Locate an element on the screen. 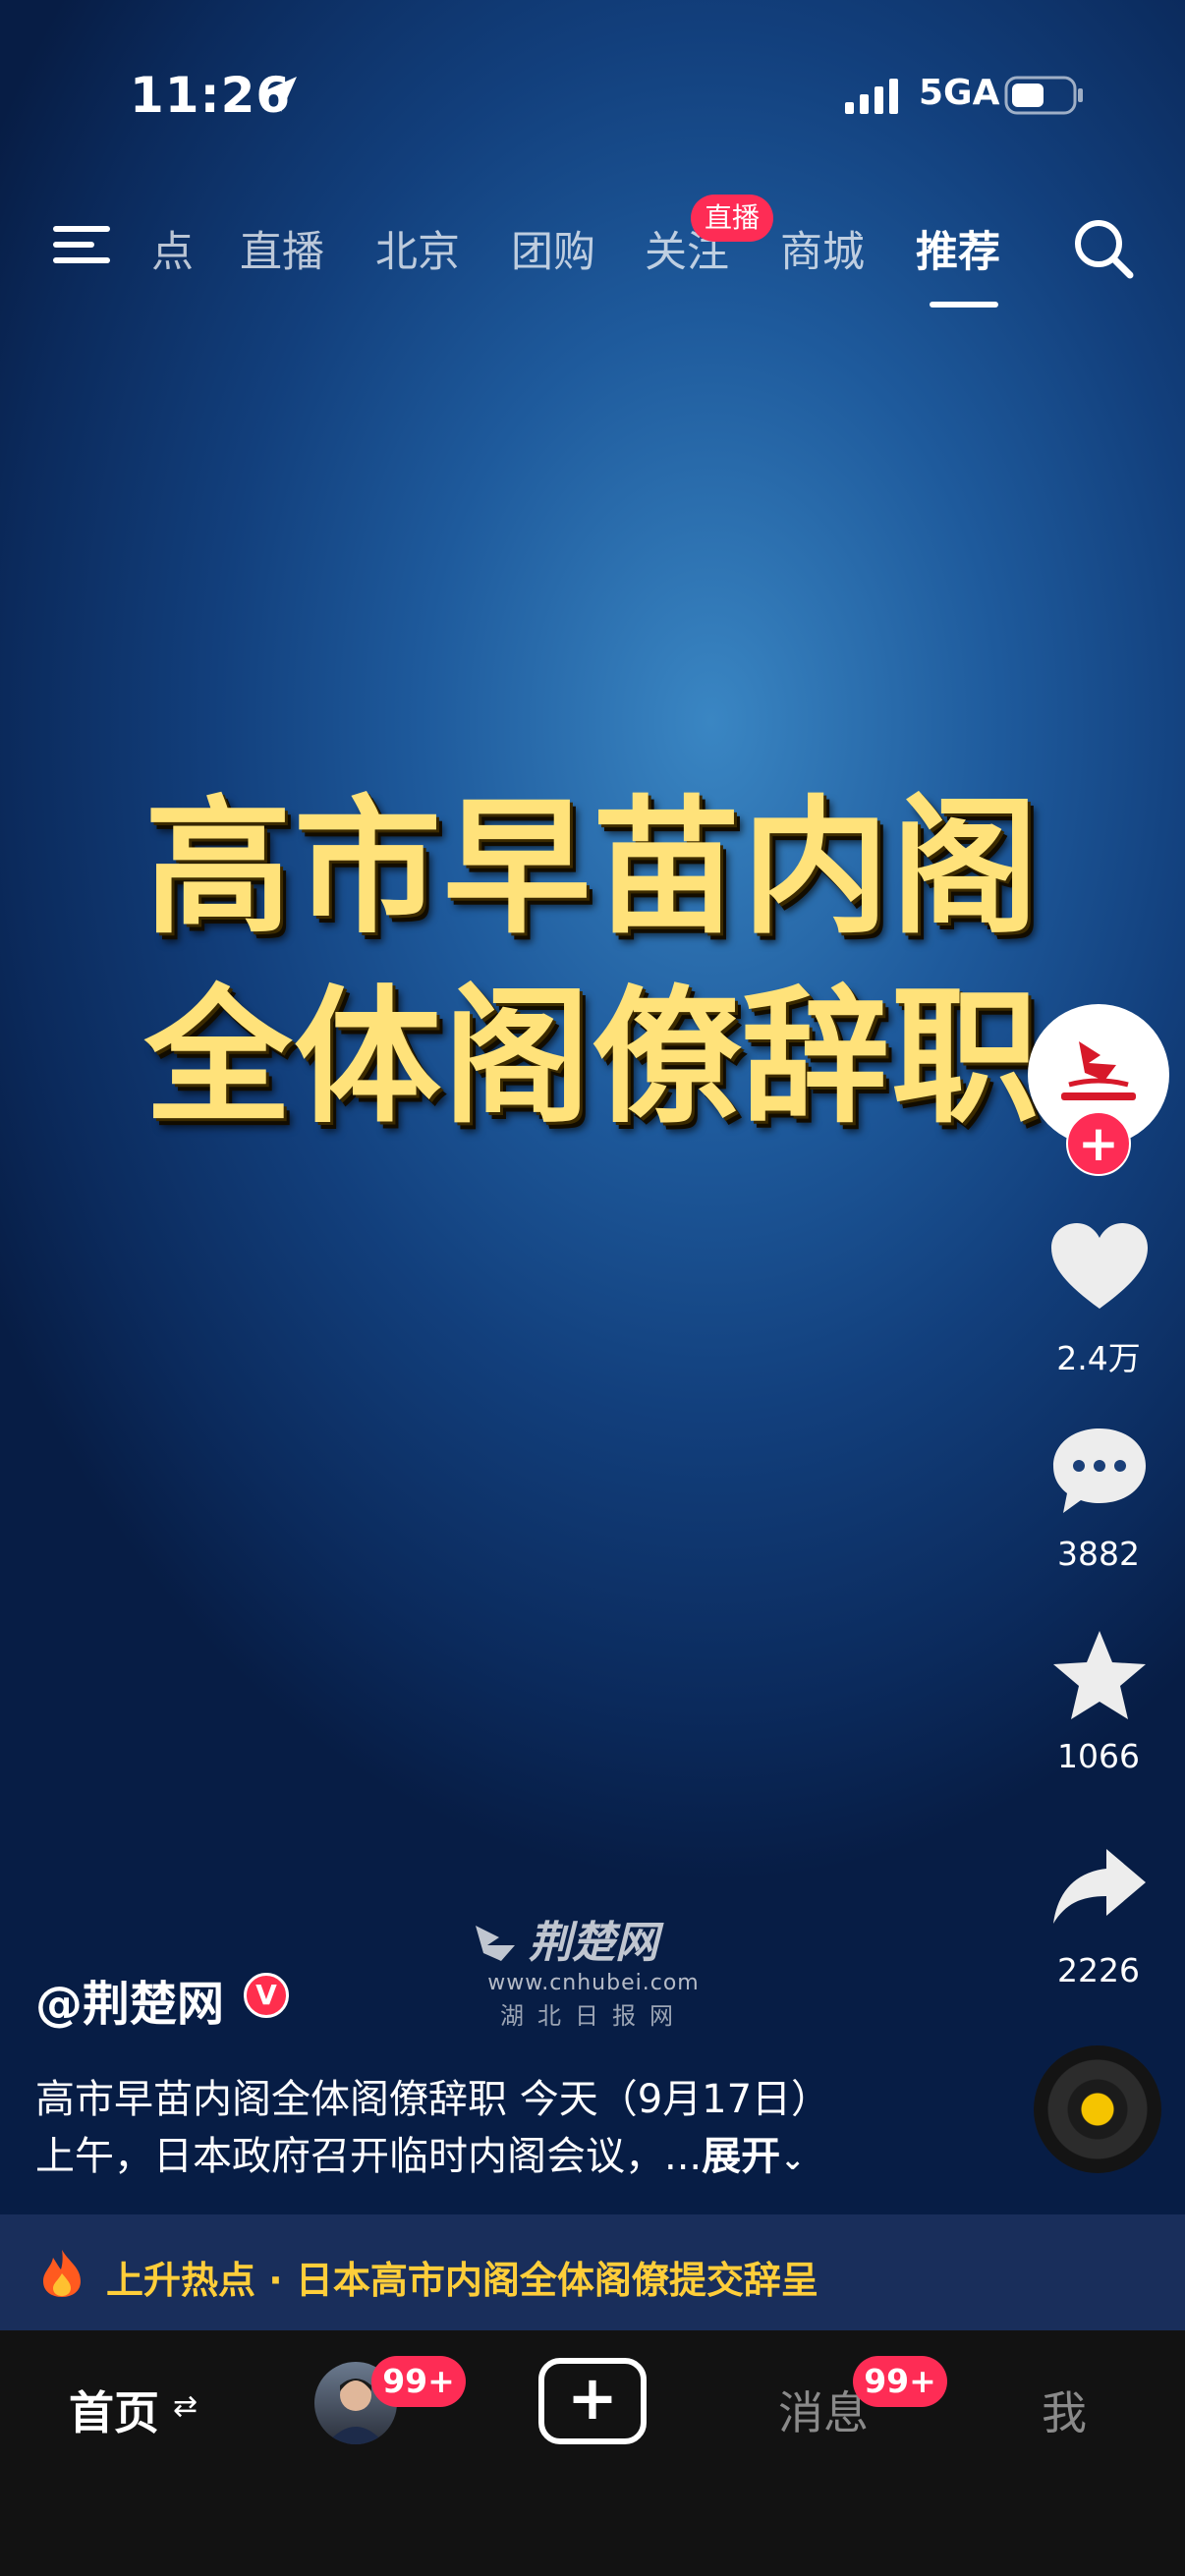  follow-button: + is located at coordinates (1099, 1143).